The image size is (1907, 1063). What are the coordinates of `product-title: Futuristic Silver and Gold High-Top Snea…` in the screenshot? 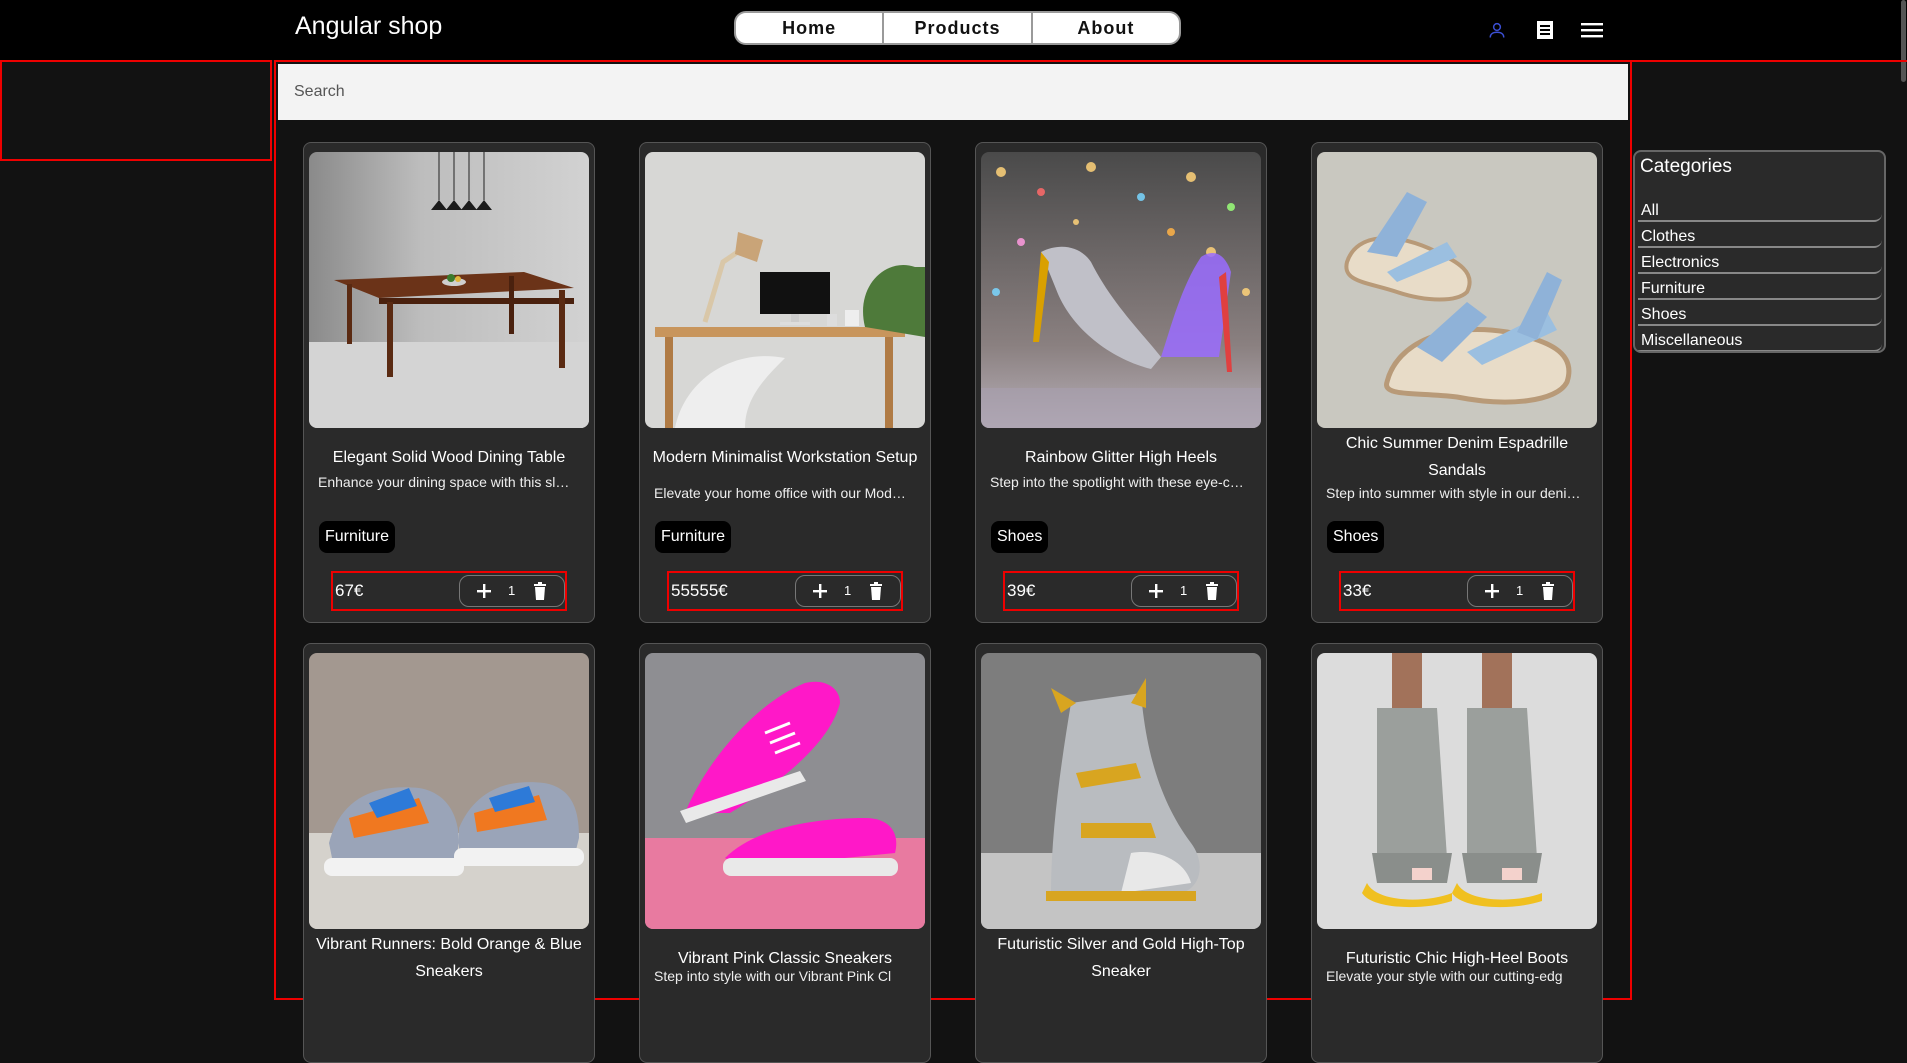 It's located at (1121, 958).